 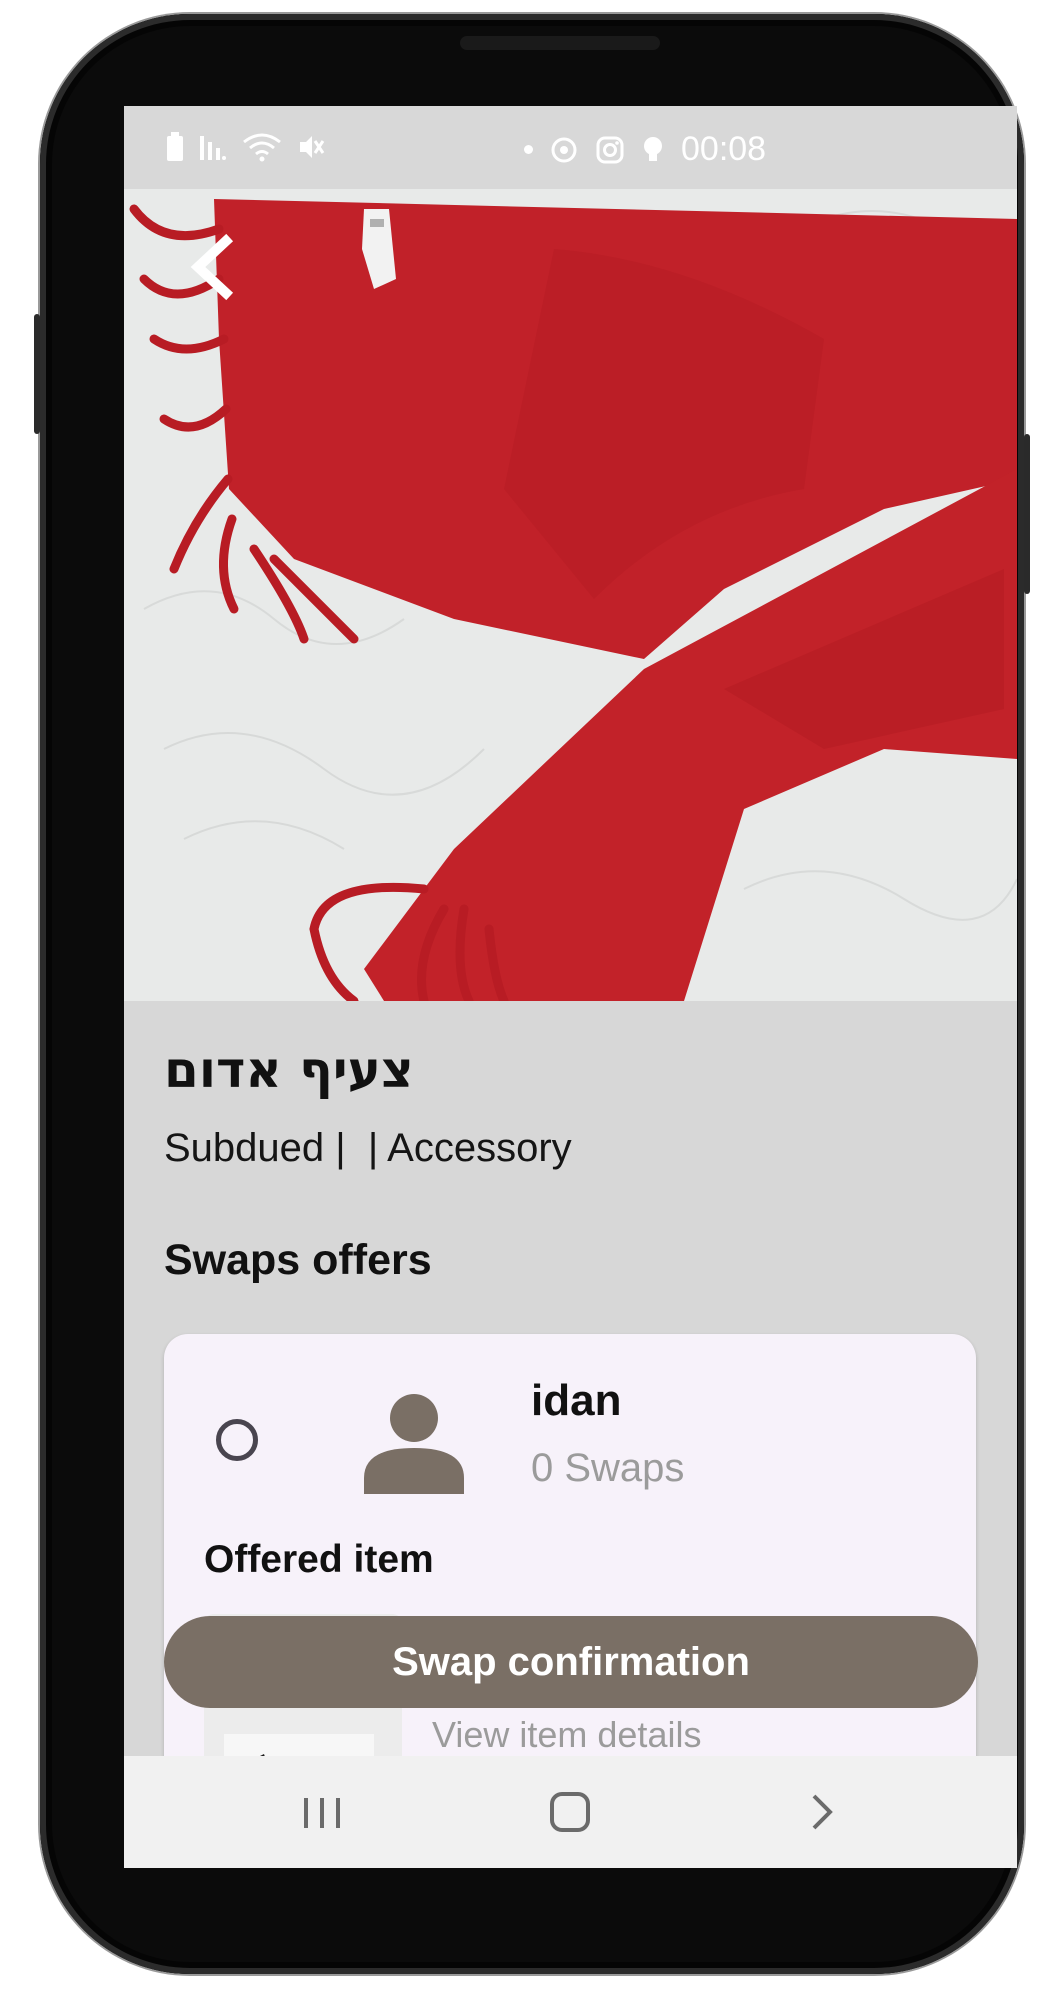 I want to click on wifi-icon, so click(x=262, y=147).